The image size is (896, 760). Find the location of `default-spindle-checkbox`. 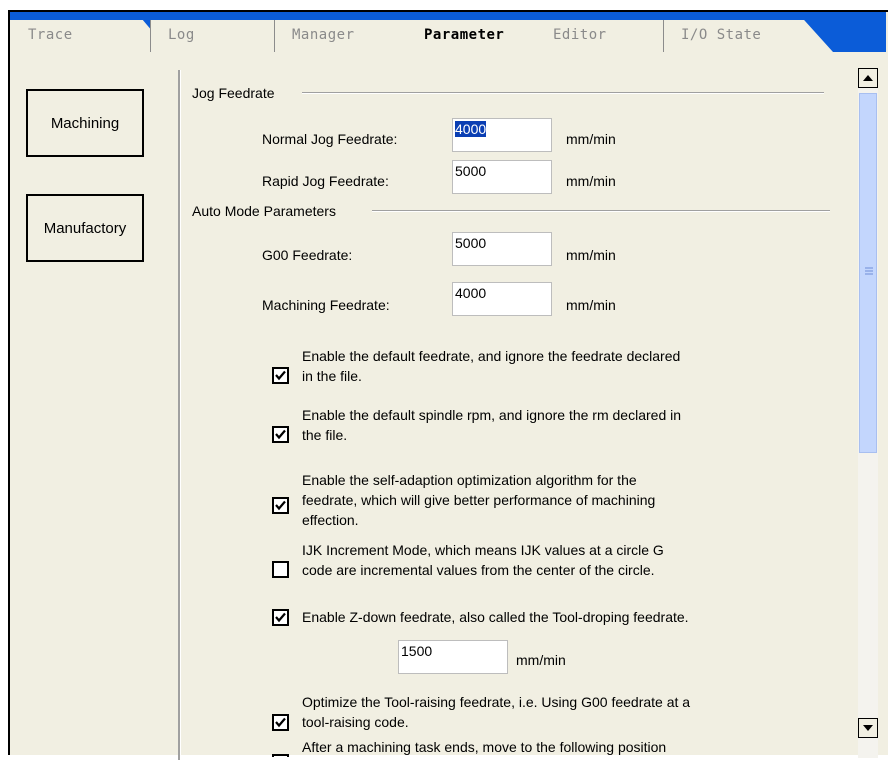

default-spindle-checkbox is located at coordinates (280, 434).